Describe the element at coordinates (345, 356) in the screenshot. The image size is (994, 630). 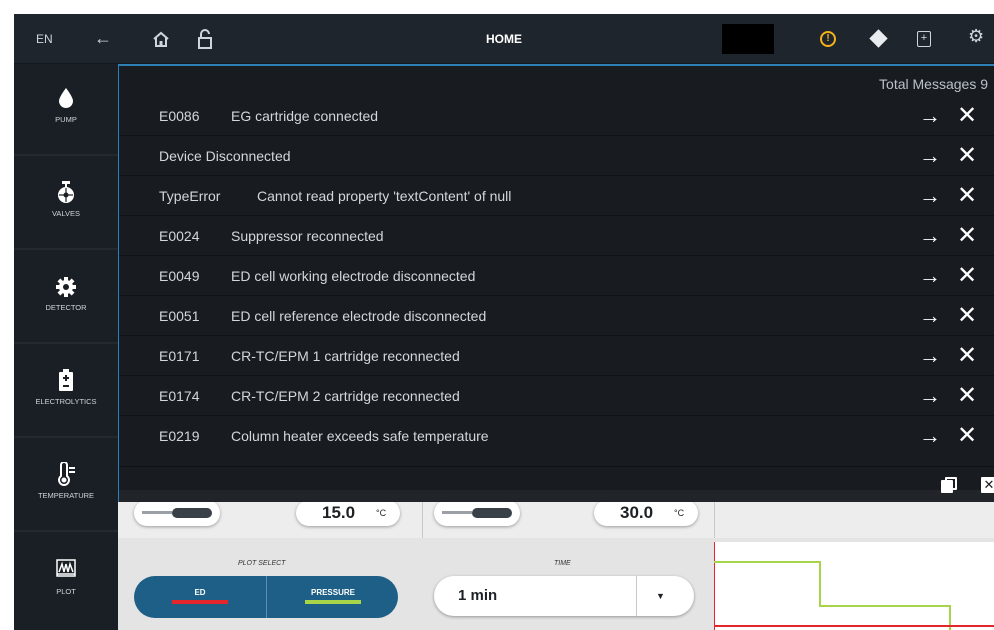
I see `message-text: CR-TC/EPM 1 cartridge reconnected` at that location.